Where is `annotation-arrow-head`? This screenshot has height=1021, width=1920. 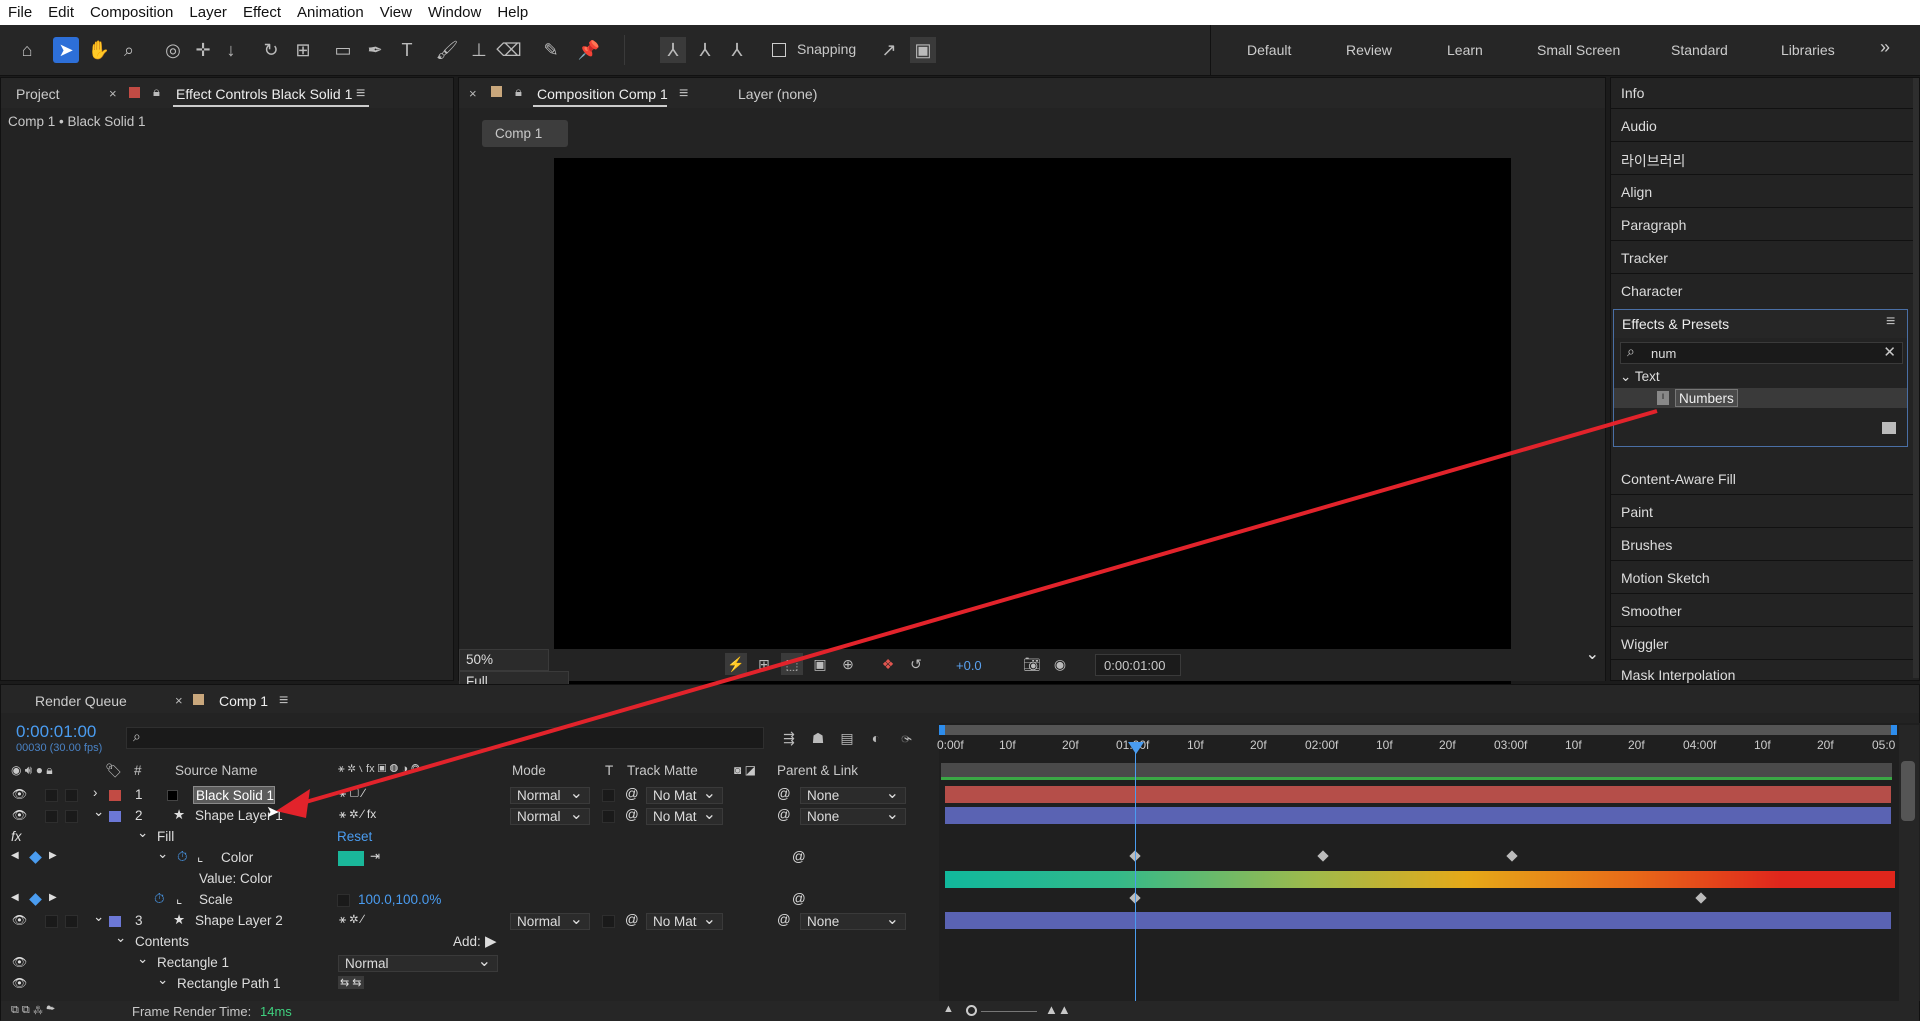
annotation-arrow-head is located at coordinates (293, 803).